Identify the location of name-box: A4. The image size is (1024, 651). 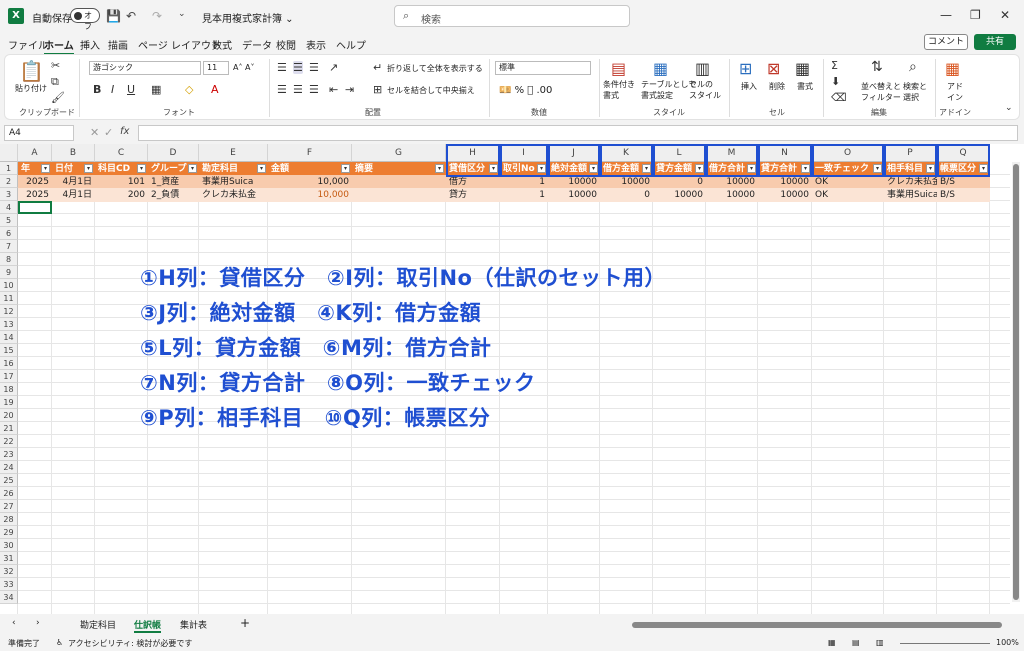
(39, 133).